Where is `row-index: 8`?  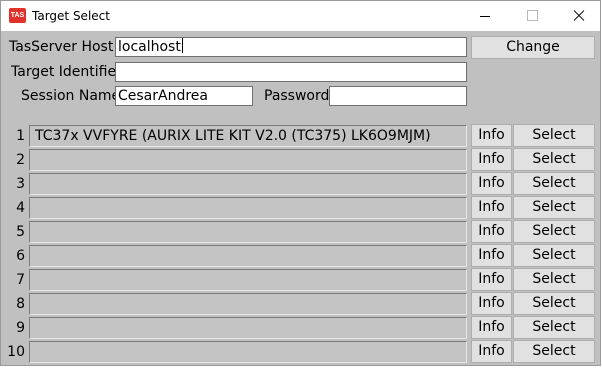 row-index: 8 is located at coordinates (20, 304).